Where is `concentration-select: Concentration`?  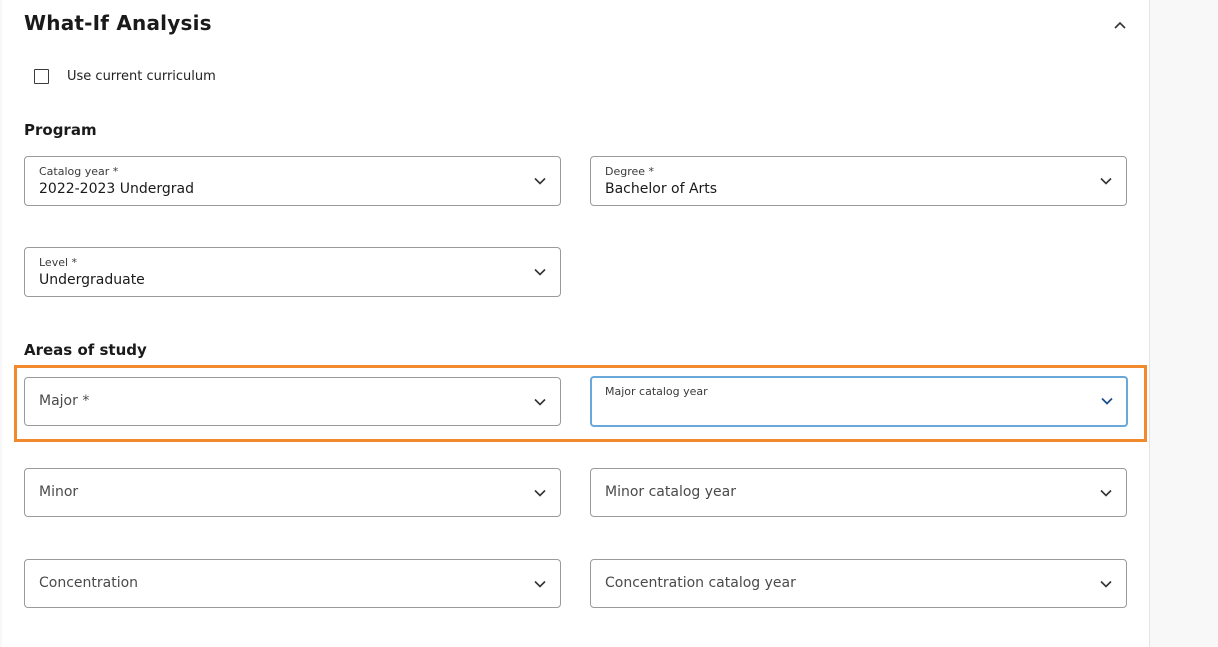 concentration-select: Concentration is located at coordinates (292, 583).